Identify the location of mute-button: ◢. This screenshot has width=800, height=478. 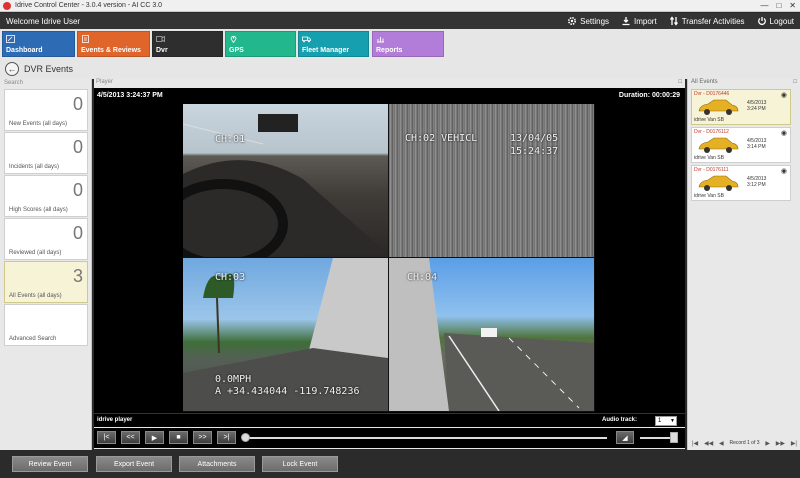
(625, 437).